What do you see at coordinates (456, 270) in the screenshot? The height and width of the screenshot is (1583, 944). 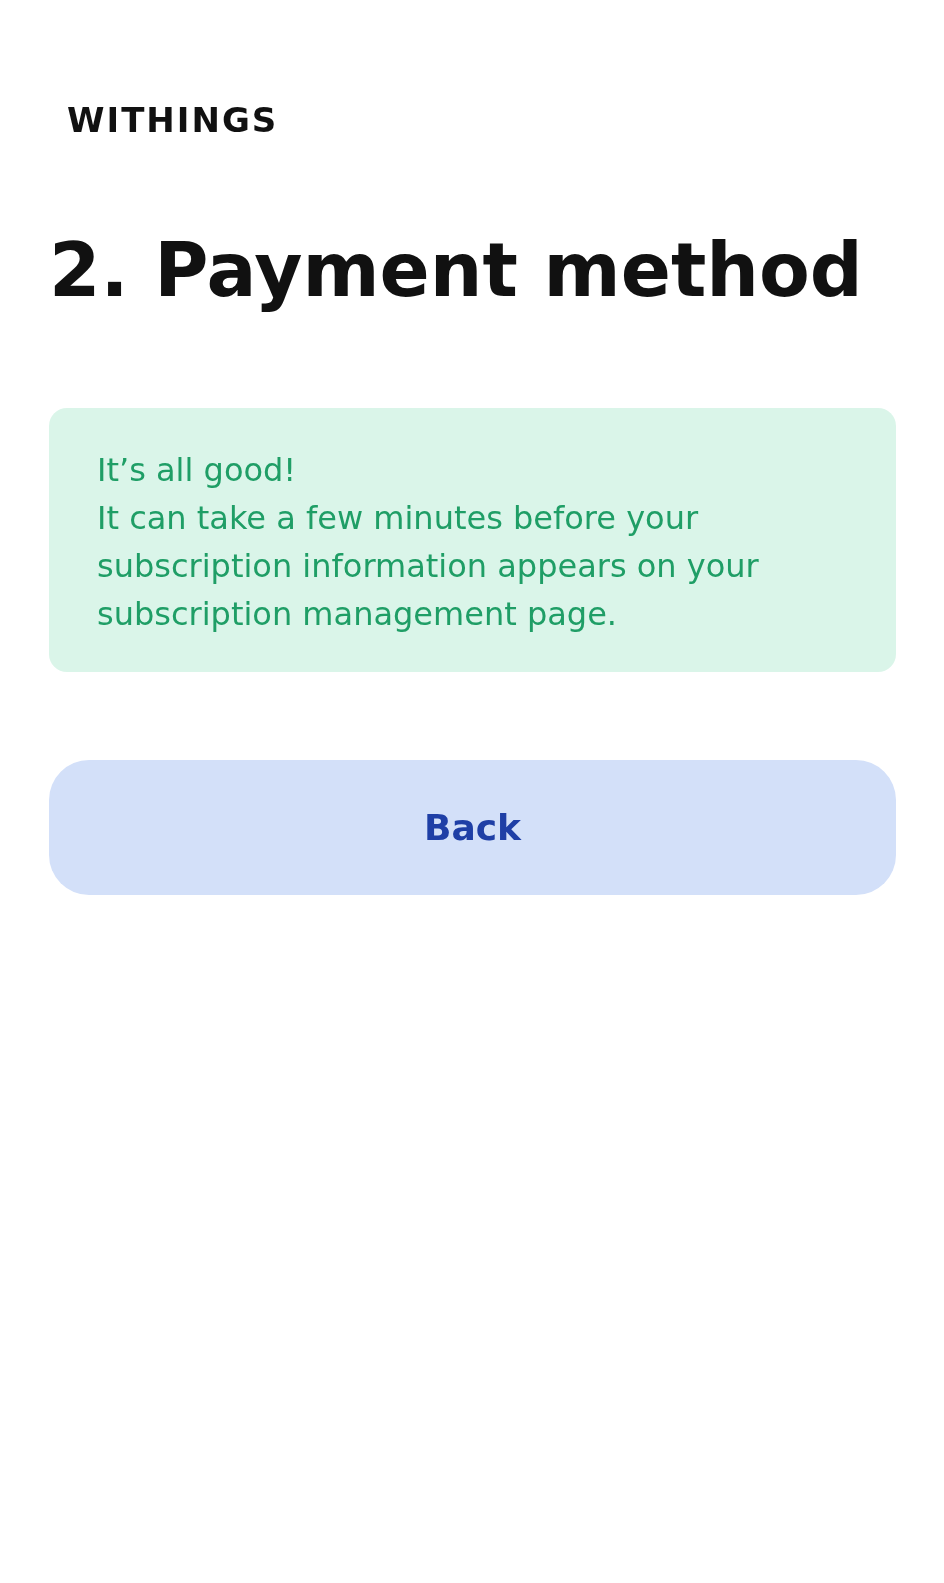 I see `page-heading: 2. Payment method` at bounding box center [456, 270].